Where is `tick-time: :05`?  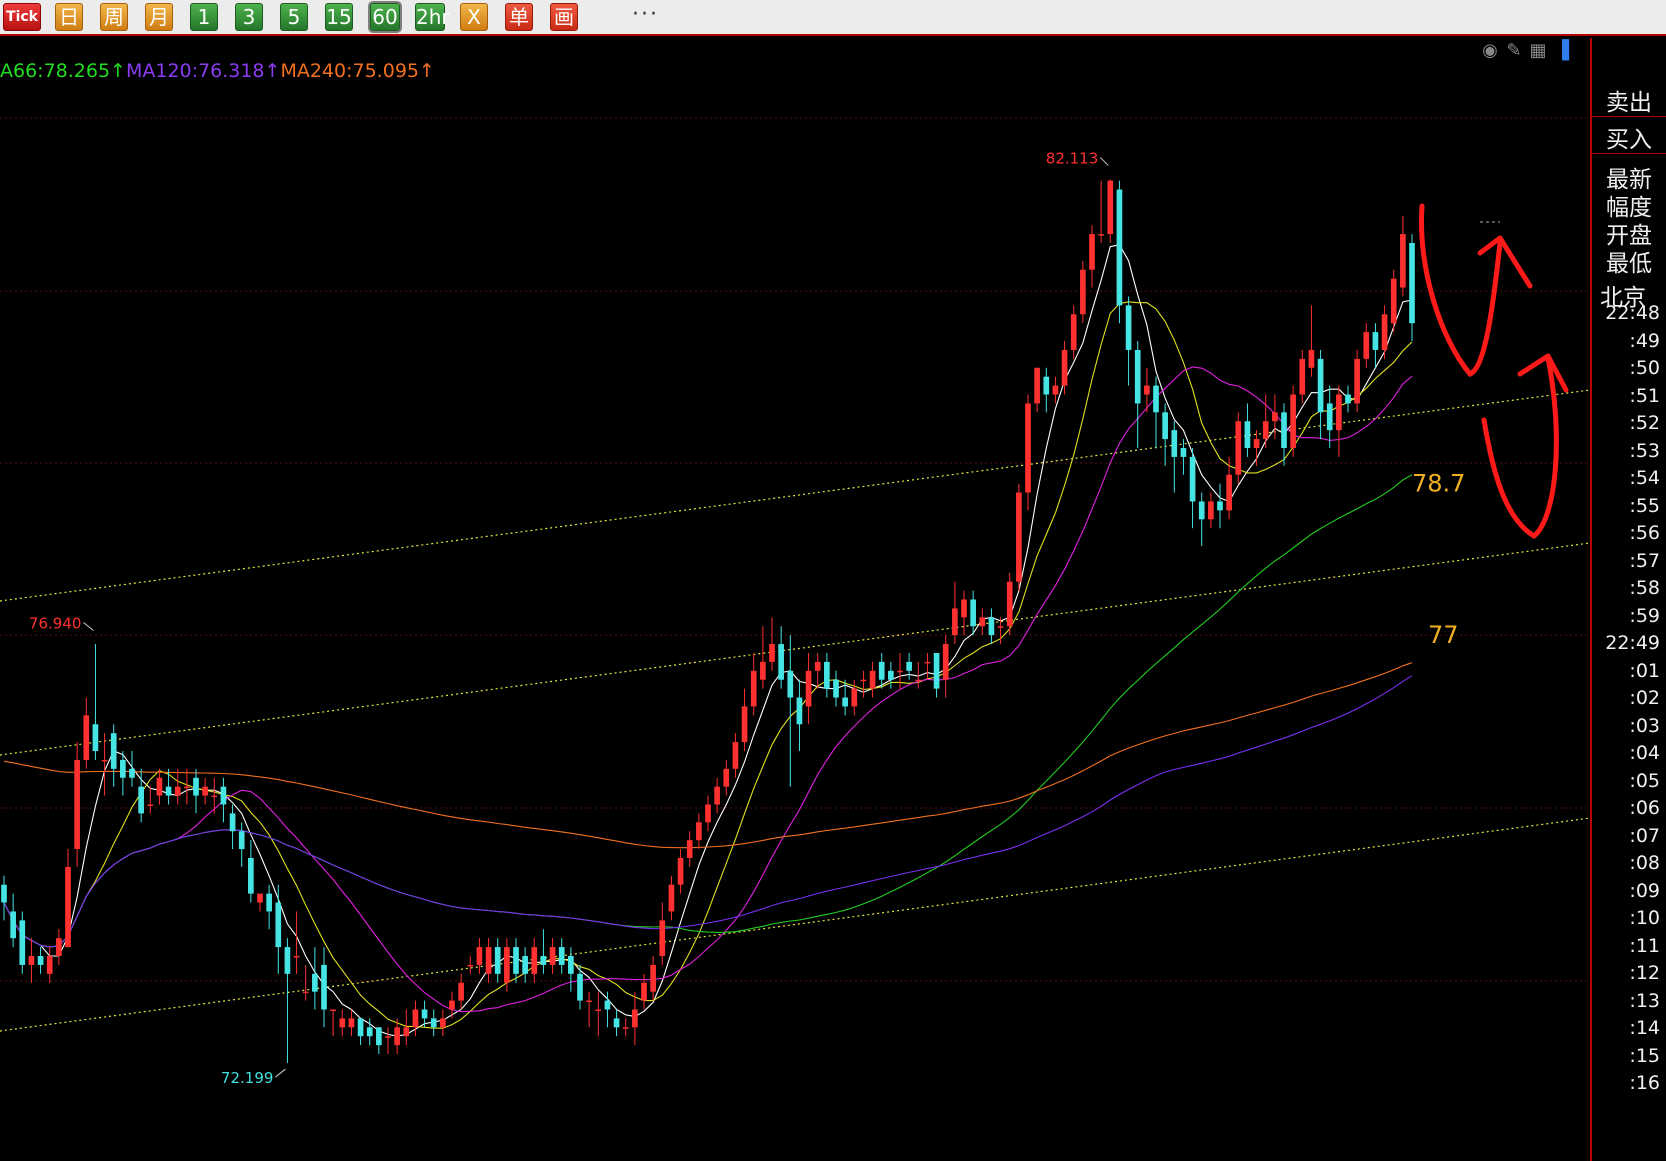 tick-time: :05 is located at coordinates (1644, 780).